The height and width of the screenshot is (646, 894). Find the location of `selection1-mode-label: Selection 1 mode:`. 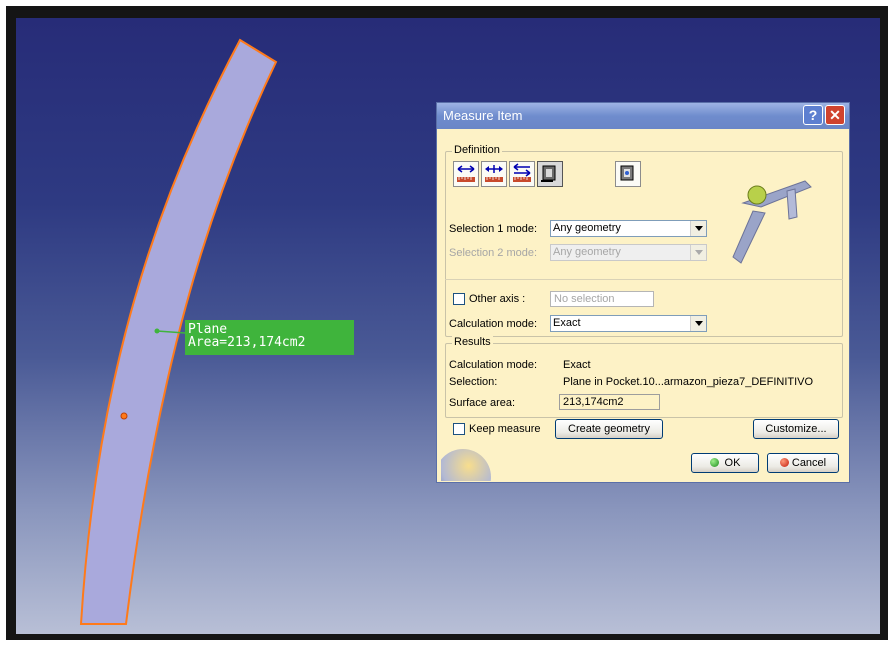

selection1-mode-label: Selection 1 mode: is located at coordinates (493, 229).